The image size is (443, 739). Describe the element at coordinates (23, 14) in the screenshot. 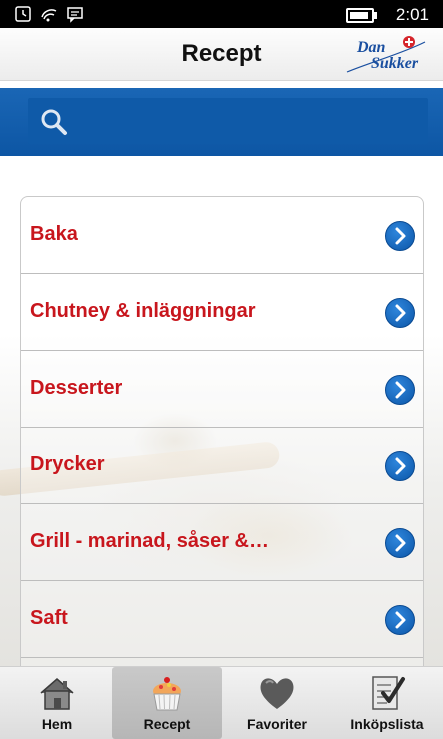

I see `quiet-hours-icon` at that location.